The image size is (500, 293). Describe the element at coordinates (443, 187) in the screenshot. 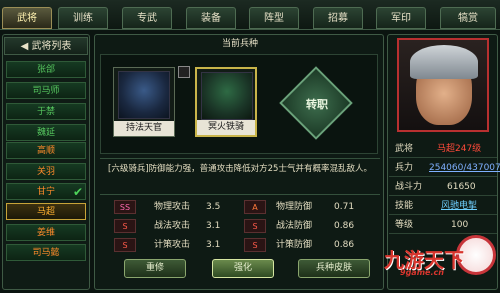

I see `info-row: 战斗力 61650` at that location.